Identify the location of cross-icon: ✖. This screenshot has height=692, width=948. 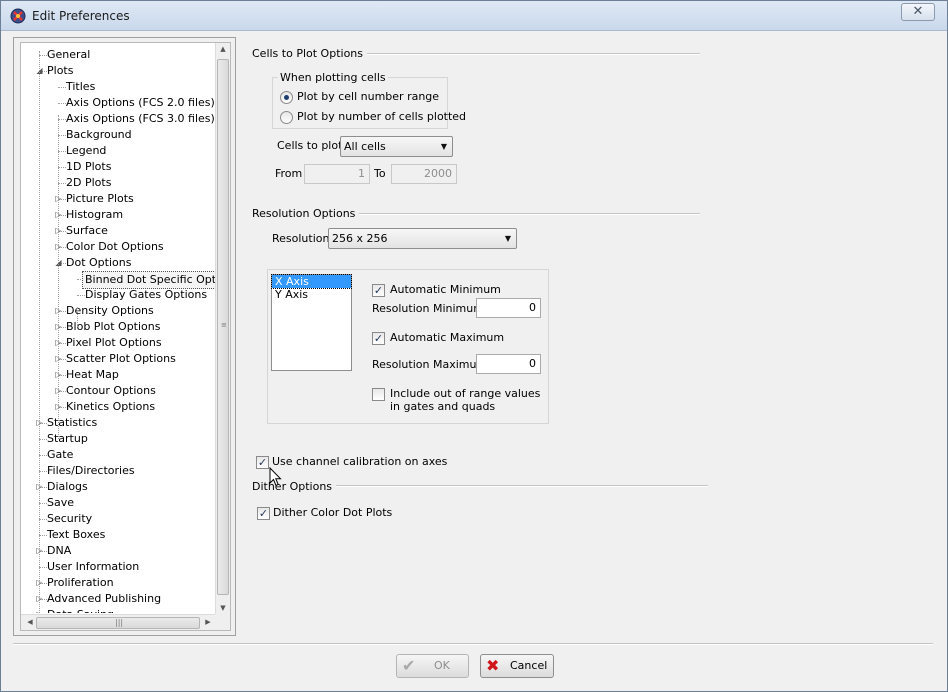
(493, 665).